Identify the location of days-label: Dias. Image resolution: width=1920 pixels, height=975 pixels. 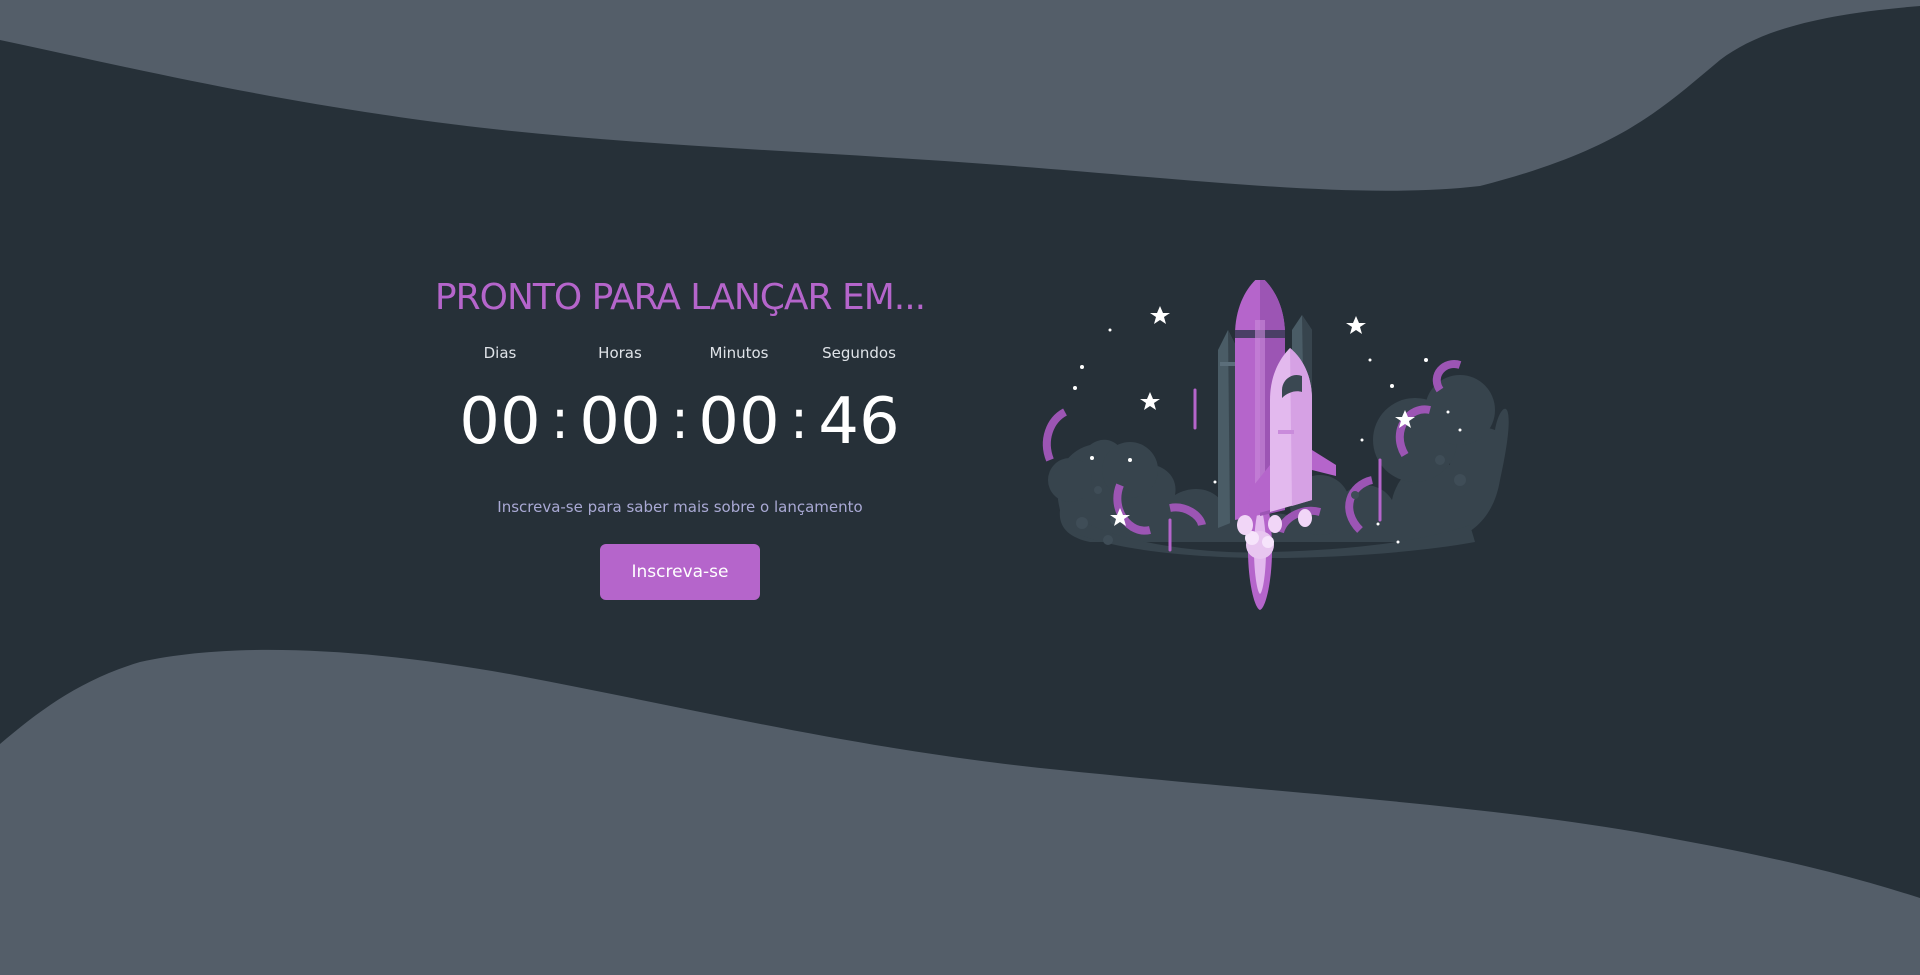
(500, 353).